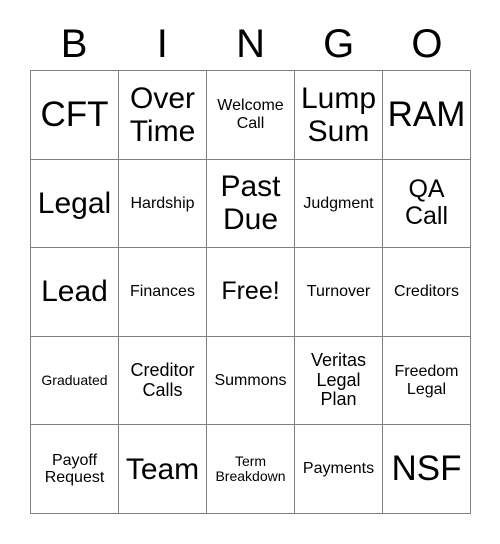 The height and width of the screenshot is (544, 500). I want to click on bingo-cell-label: Judgment, so click(338, 203).